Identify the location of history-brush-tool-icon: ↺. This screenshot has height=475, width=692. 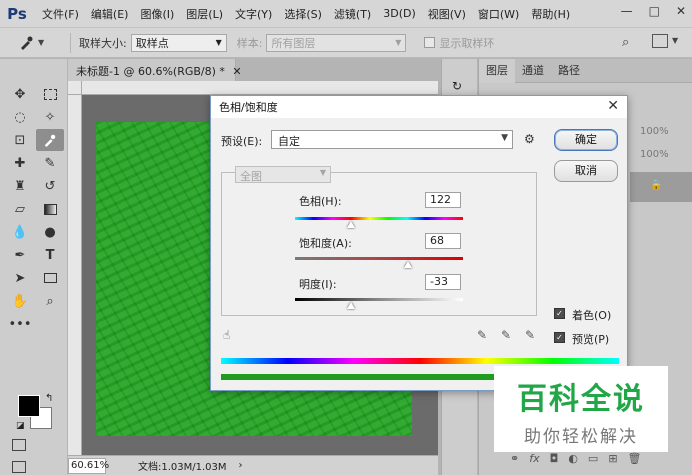
(50, 186).